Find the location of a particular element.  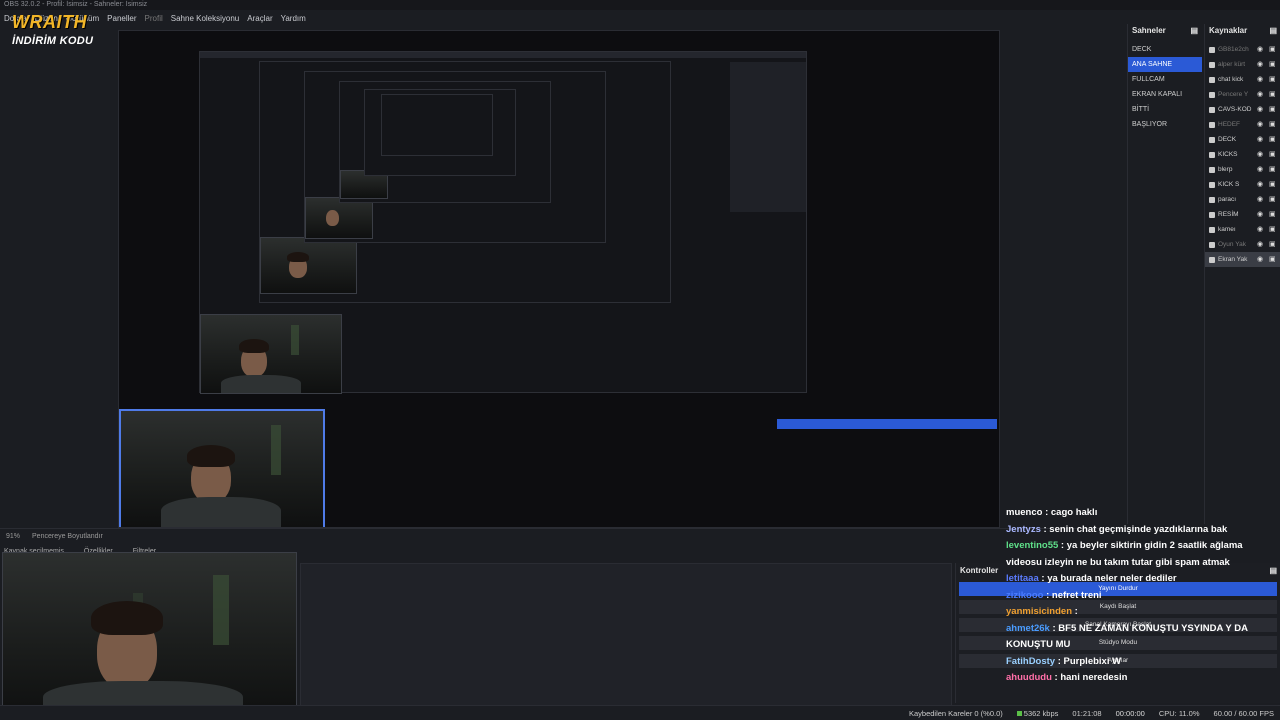

source-name: RESİM is located at coordinates (1228, 214).